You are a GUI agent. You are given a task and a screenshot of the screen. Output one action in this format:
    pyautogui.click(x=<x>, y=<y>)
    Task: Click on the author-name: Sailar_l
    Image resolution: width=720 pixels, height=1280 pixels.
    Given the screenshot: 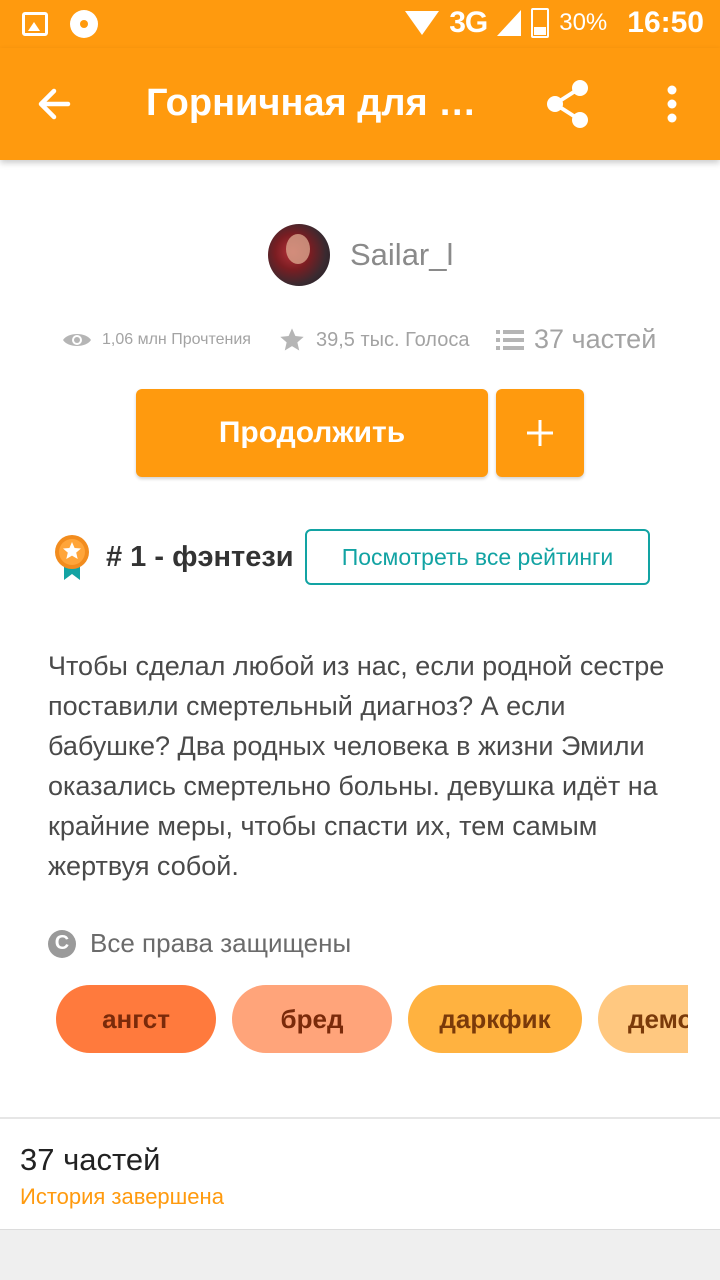 What is the action you would take?
    pyautogui.click(x=401, y=255)
    